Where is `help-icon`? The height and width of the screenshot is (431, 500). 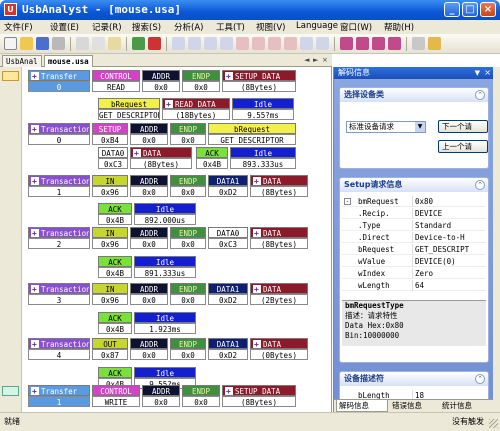
help-icon is located at coordinates (434, 43).